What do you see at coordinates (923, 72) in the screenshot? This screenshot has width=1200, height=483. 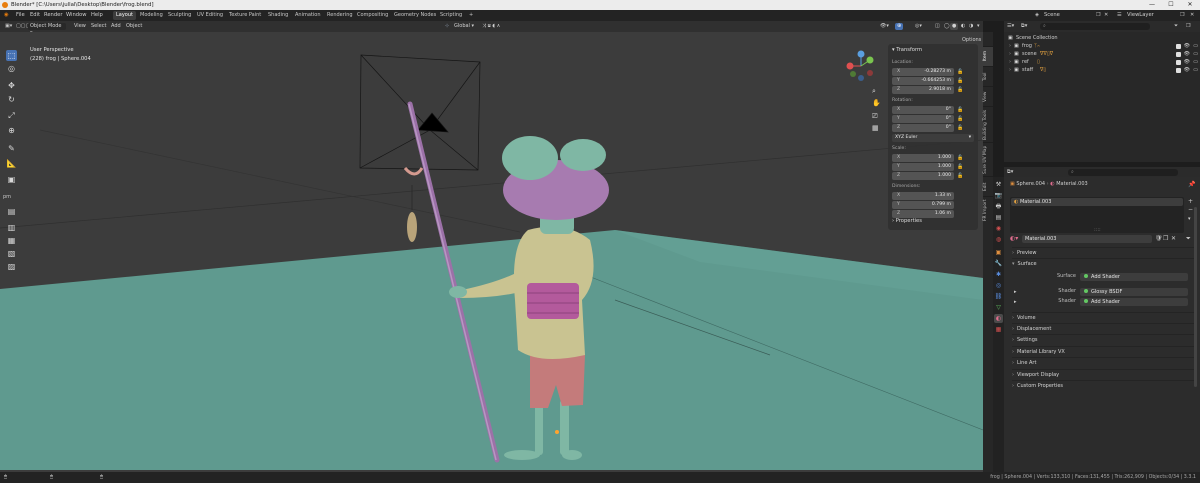 I see `location-x-field: X -0.28273 m` at bounding box center [923, 72].